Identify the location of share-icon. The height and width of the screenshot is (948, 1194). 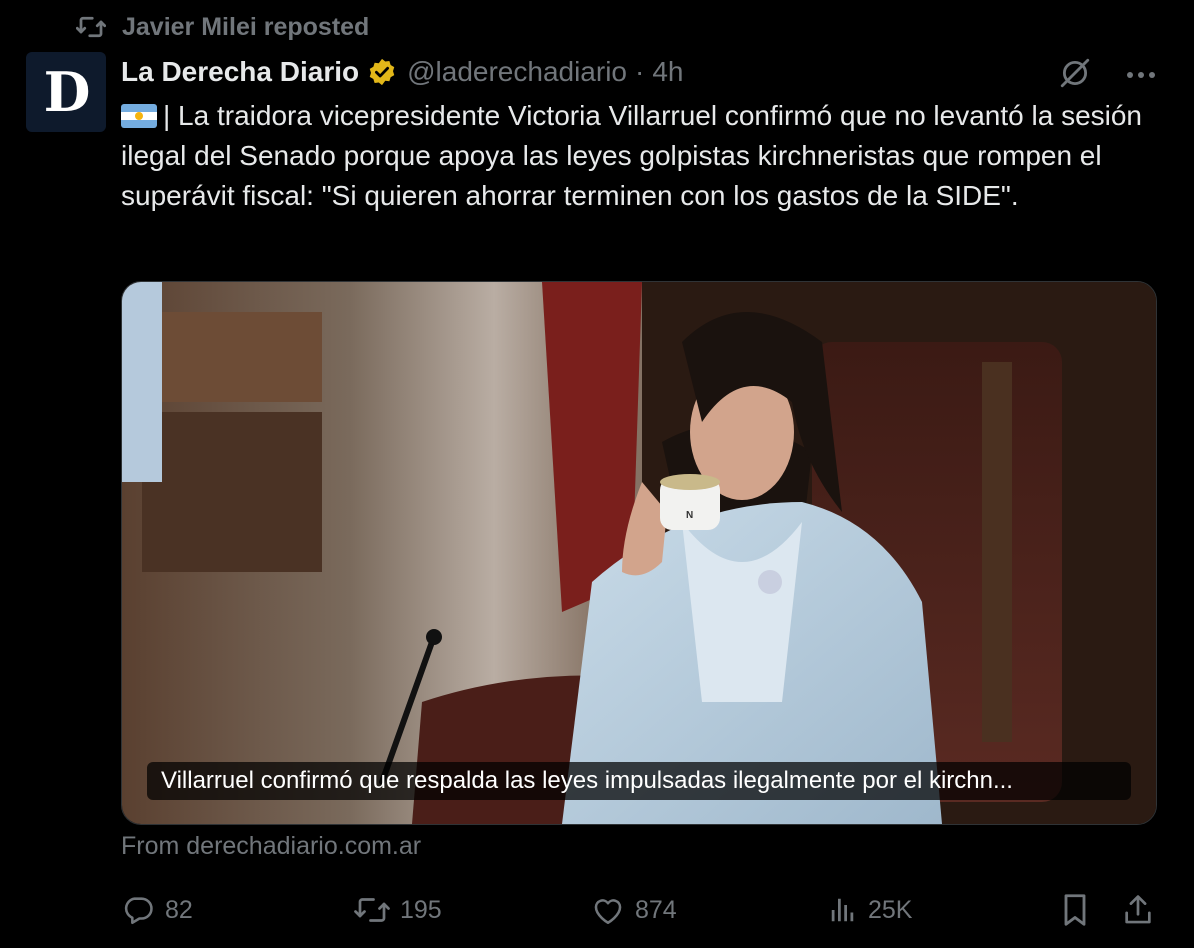
(1138, 912).